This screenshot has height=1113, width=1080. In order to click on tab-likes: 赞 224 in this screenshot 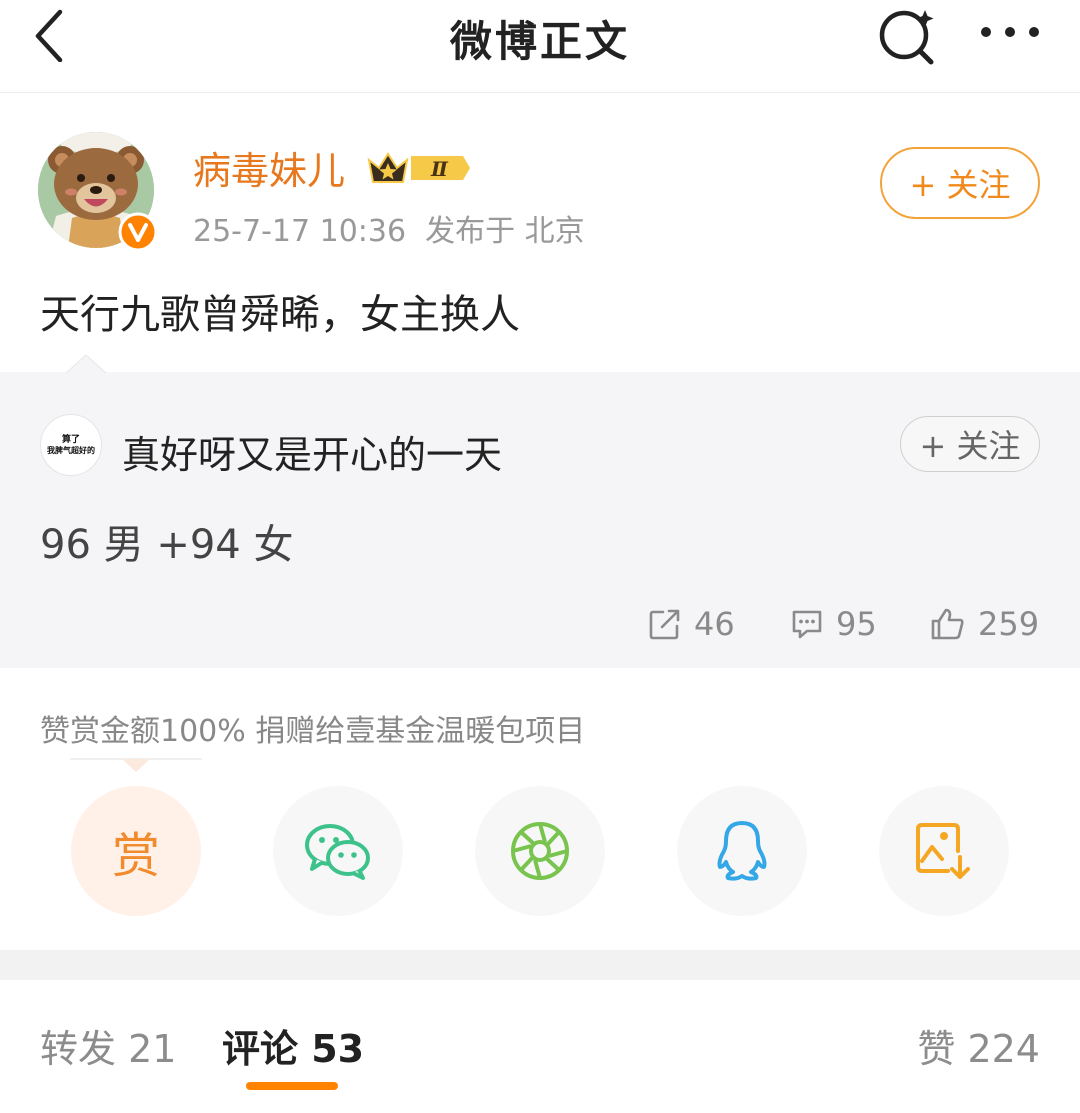, I will do `click(978, 1045)`.